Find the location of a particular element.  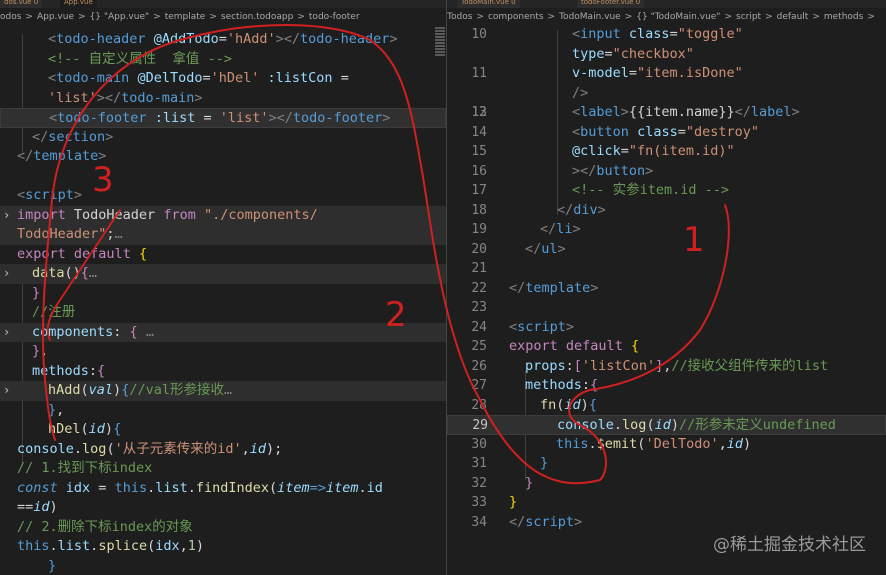

code-line: 33} is located at coordinates (494, 502).